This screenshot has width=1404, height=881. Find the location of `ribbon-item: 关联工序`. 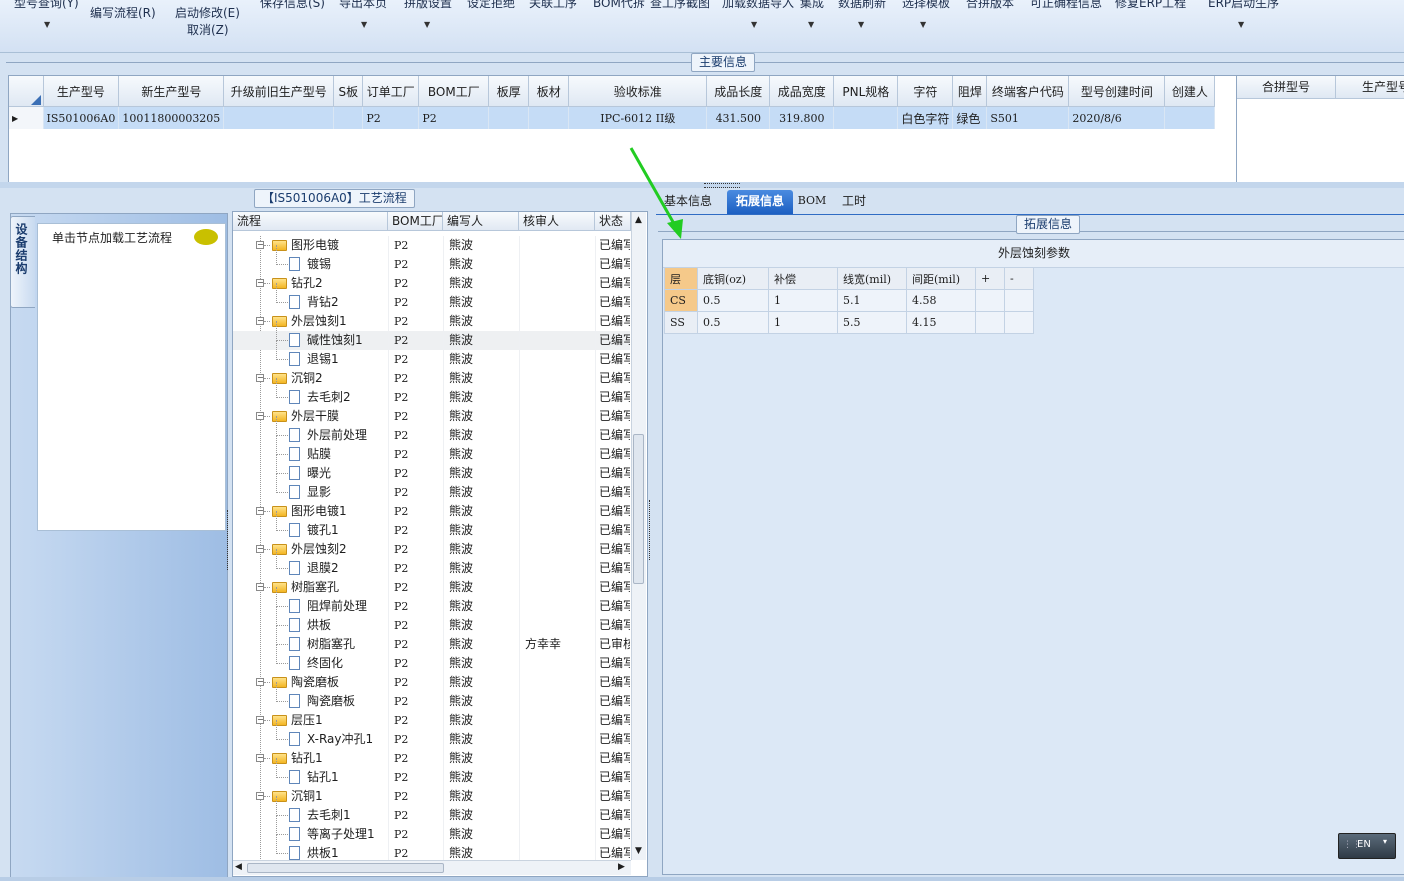

ribbon-item: 关联工序 is located at coordinates (553, 5).